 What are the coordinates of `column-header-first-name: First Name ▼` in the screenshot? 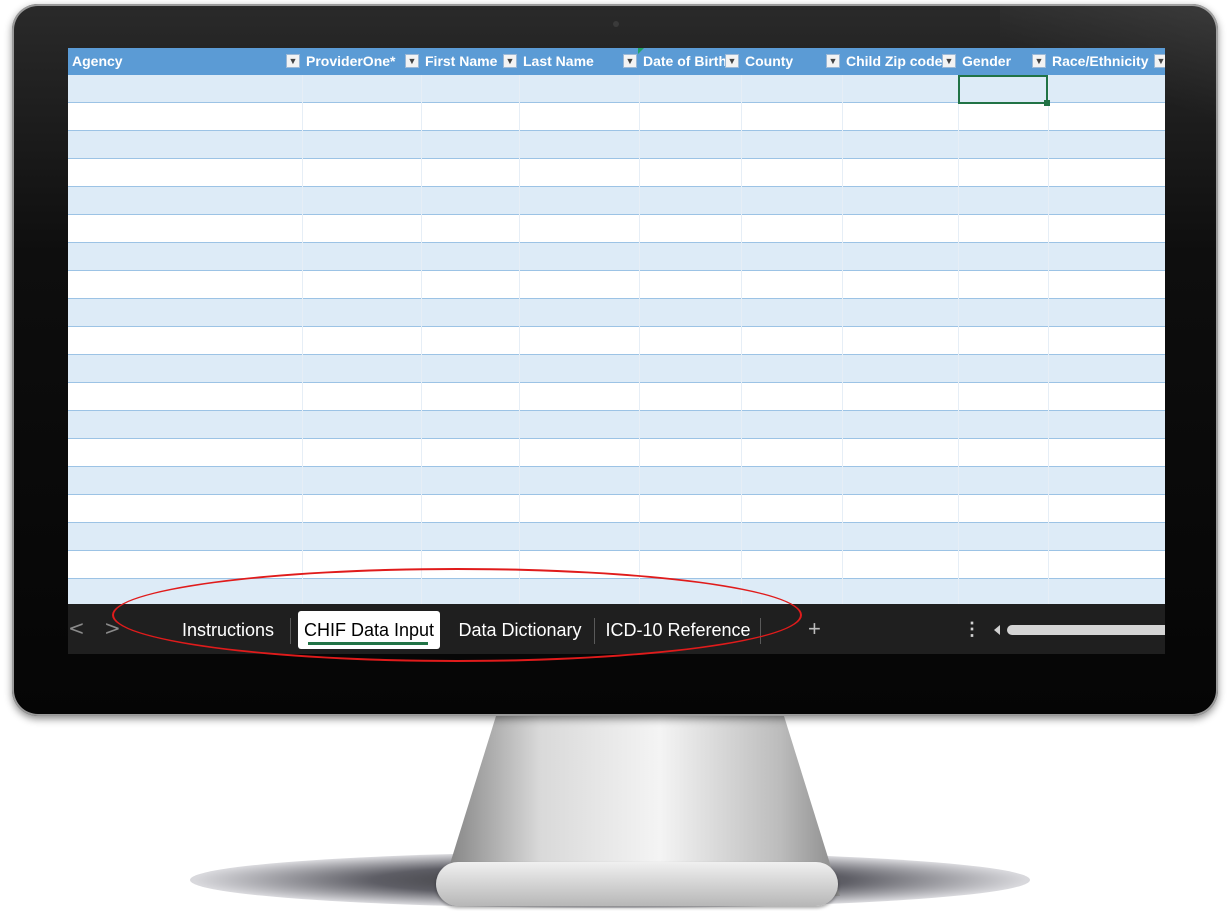 It's located at (470, 61).